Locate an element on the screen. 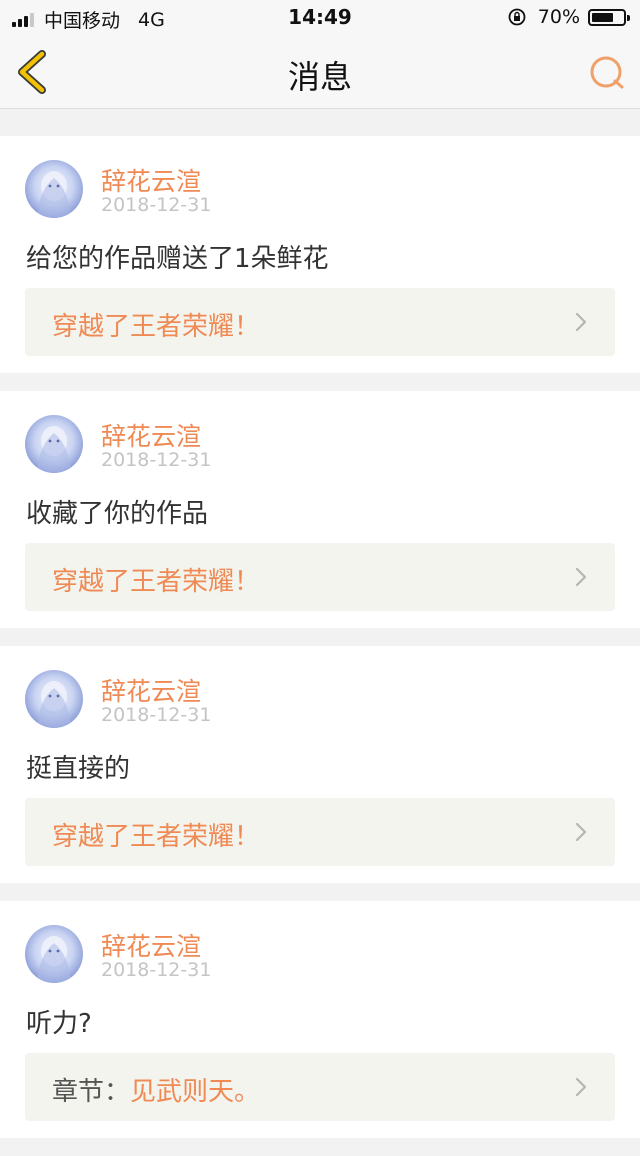 This screenshot has width=640, height=1156. battery-icon is located at coordinates (609, 17).